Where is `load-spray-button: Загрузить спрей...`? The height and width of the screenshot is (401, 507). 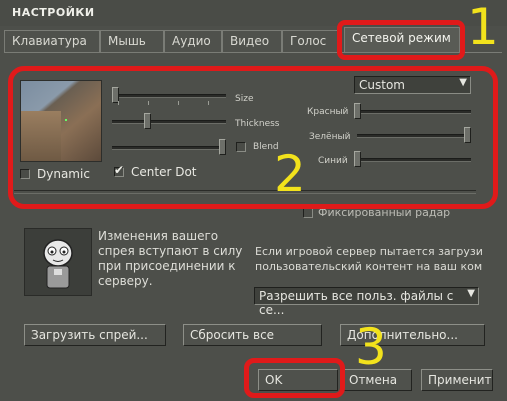 load-spray-button: Загрузить спрей... is located at coordinates (95, 335).